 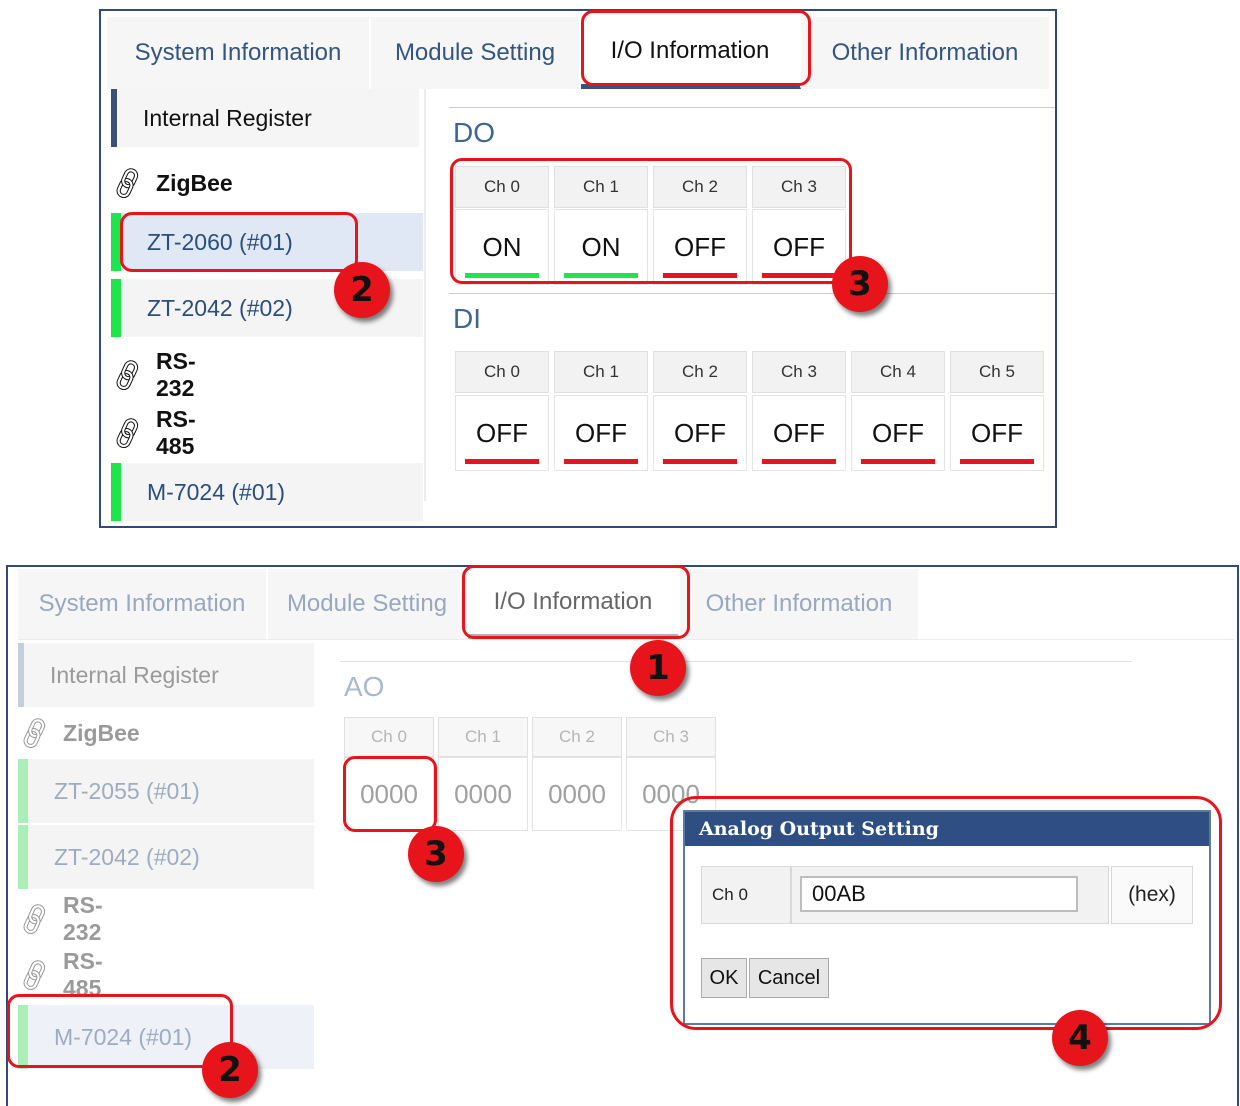 I want to click on tab-divider, so click(x=626, y=639).